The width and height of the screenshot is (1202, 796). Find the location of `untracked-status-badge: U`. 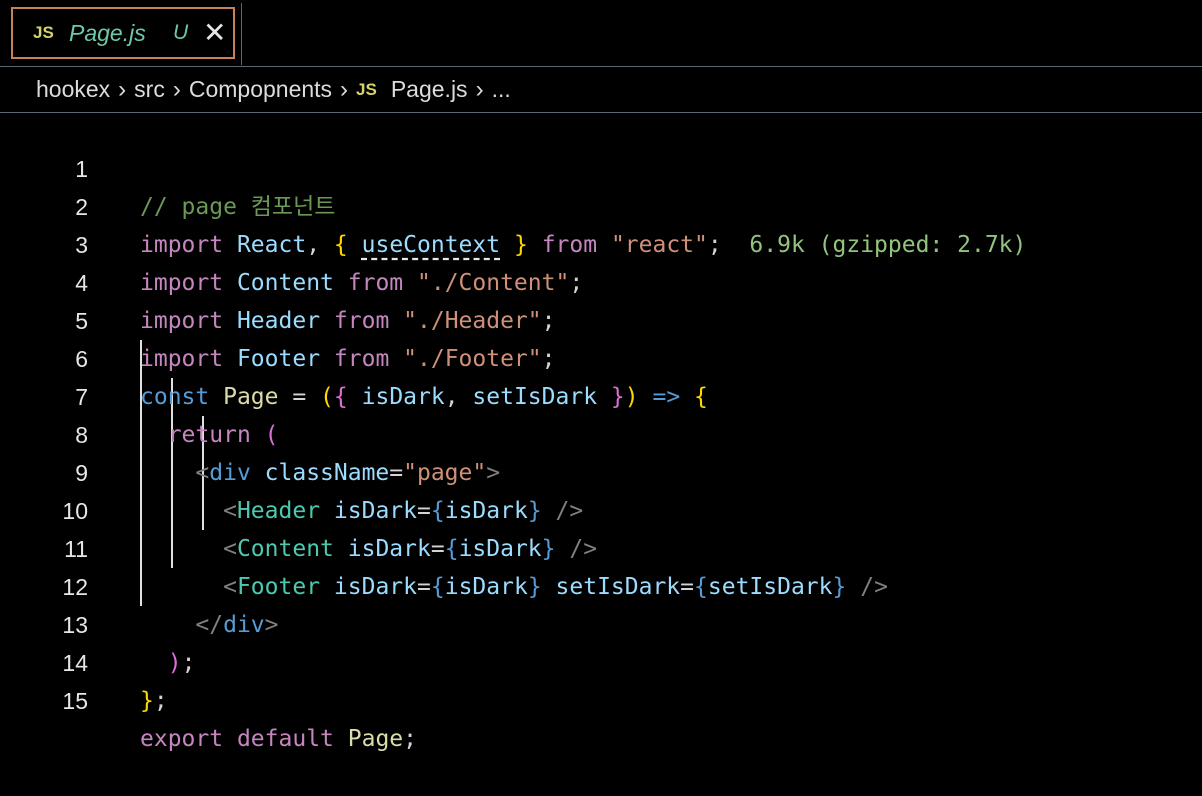

untracked-status-badge: U is located at coordinates (181, 32).